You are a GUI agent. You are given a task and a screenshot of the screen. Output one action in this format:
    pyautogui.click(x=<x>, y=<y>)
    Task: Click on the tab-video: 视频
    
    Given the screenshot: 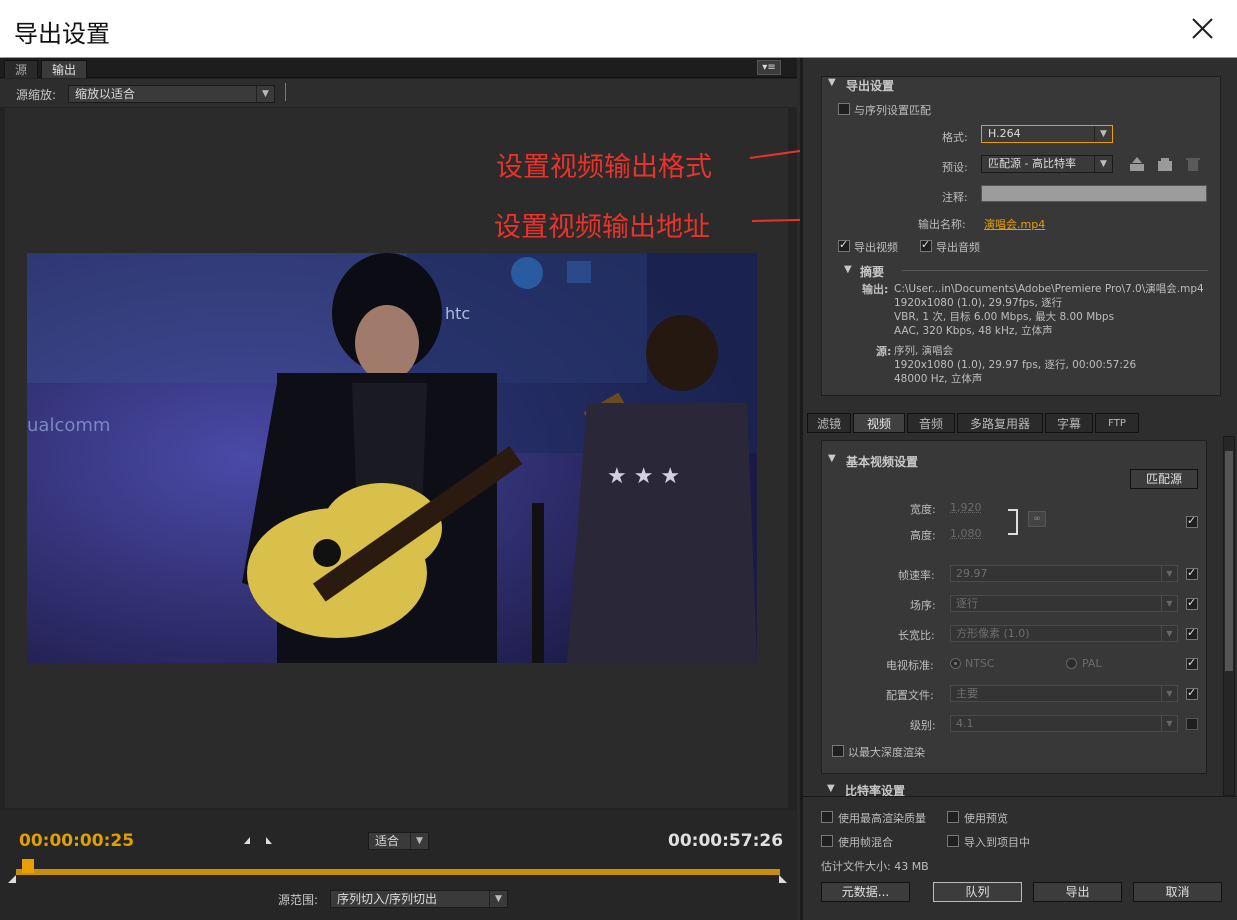 What is the action you would take?
    pyautogui.click(x=879, y=423)
    